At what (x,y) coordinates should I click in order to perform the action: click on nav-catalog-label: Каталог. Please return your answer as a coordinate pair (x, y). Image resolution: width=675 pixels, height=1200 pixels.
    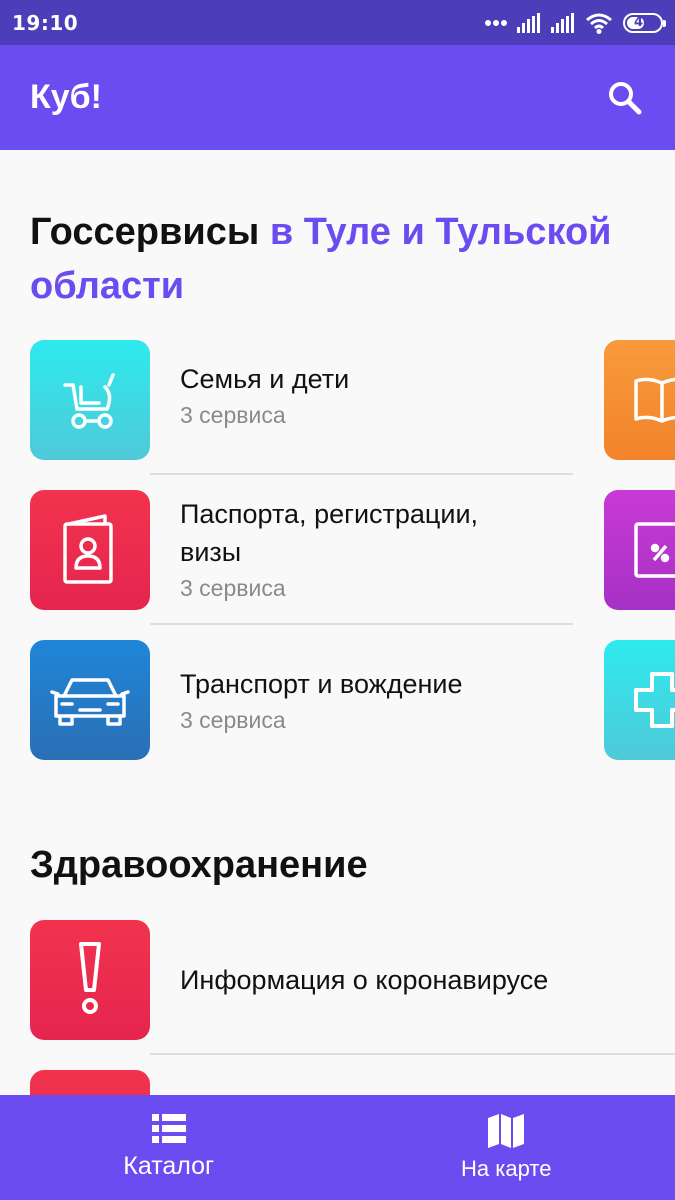
    Looking at the image, I should click on (169, 1166).